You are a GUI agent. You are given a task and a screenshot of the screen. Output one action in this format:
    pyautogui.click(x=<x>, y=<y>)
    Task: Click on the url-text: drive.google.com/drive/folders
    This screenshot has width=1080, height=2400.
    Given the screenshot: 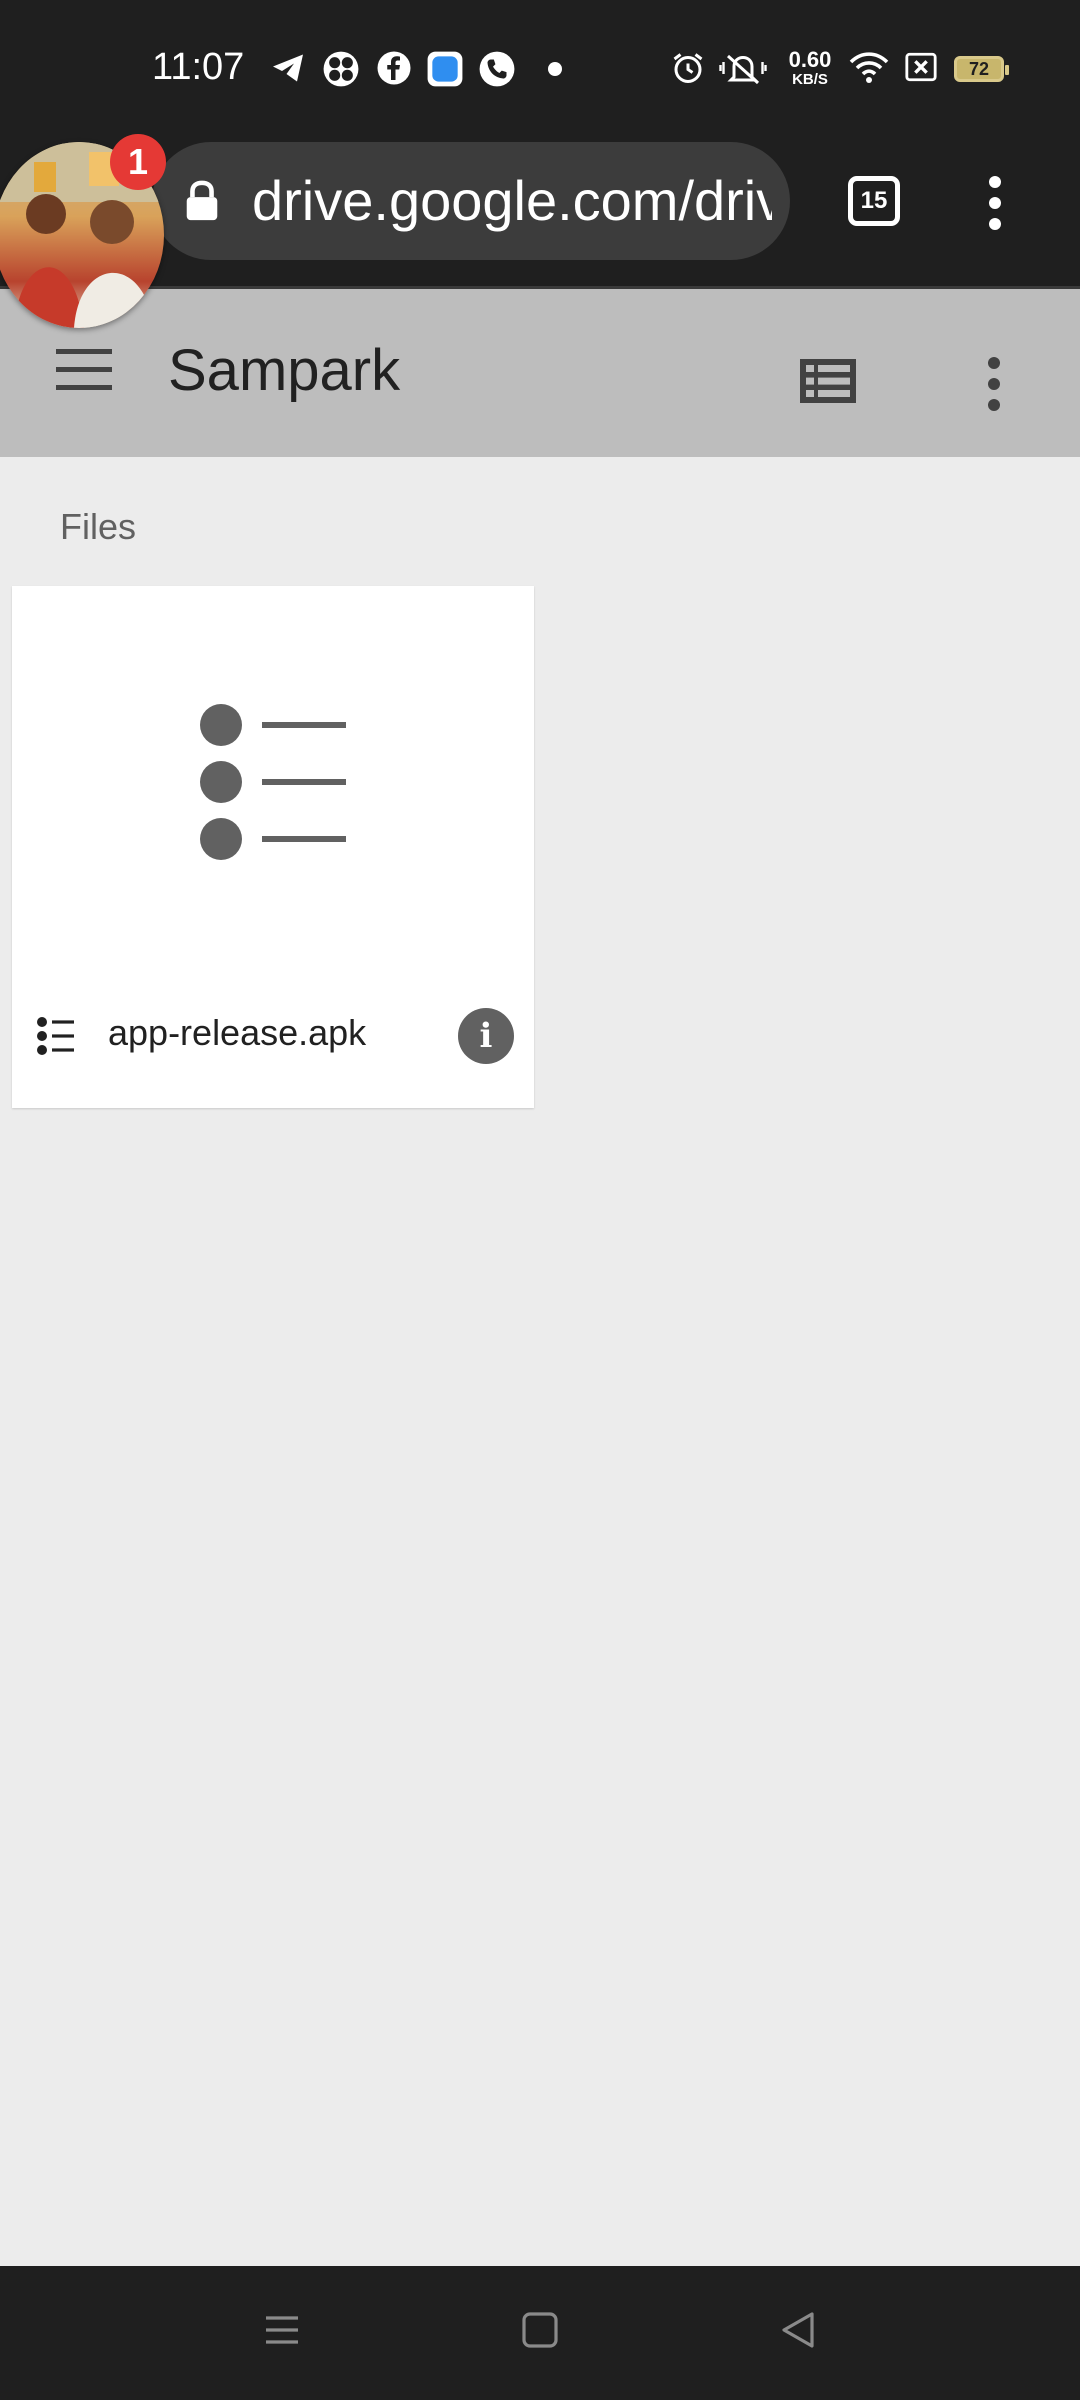 What is the action you would take?
    pyautogui.click(x=512, y=201)
    